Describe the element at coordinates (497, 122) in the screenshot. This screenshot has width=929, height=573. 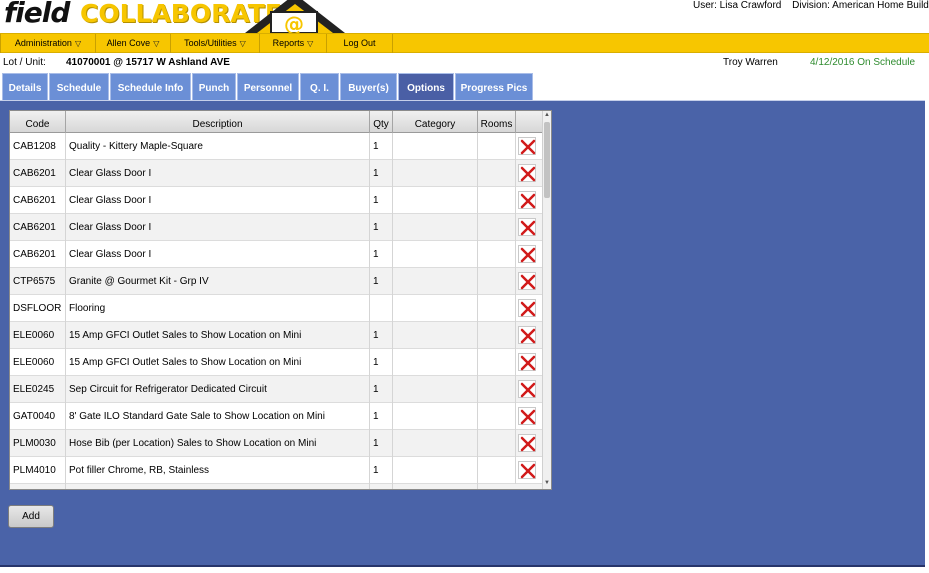
I see `col-header-rooms: Rooms` at that location.